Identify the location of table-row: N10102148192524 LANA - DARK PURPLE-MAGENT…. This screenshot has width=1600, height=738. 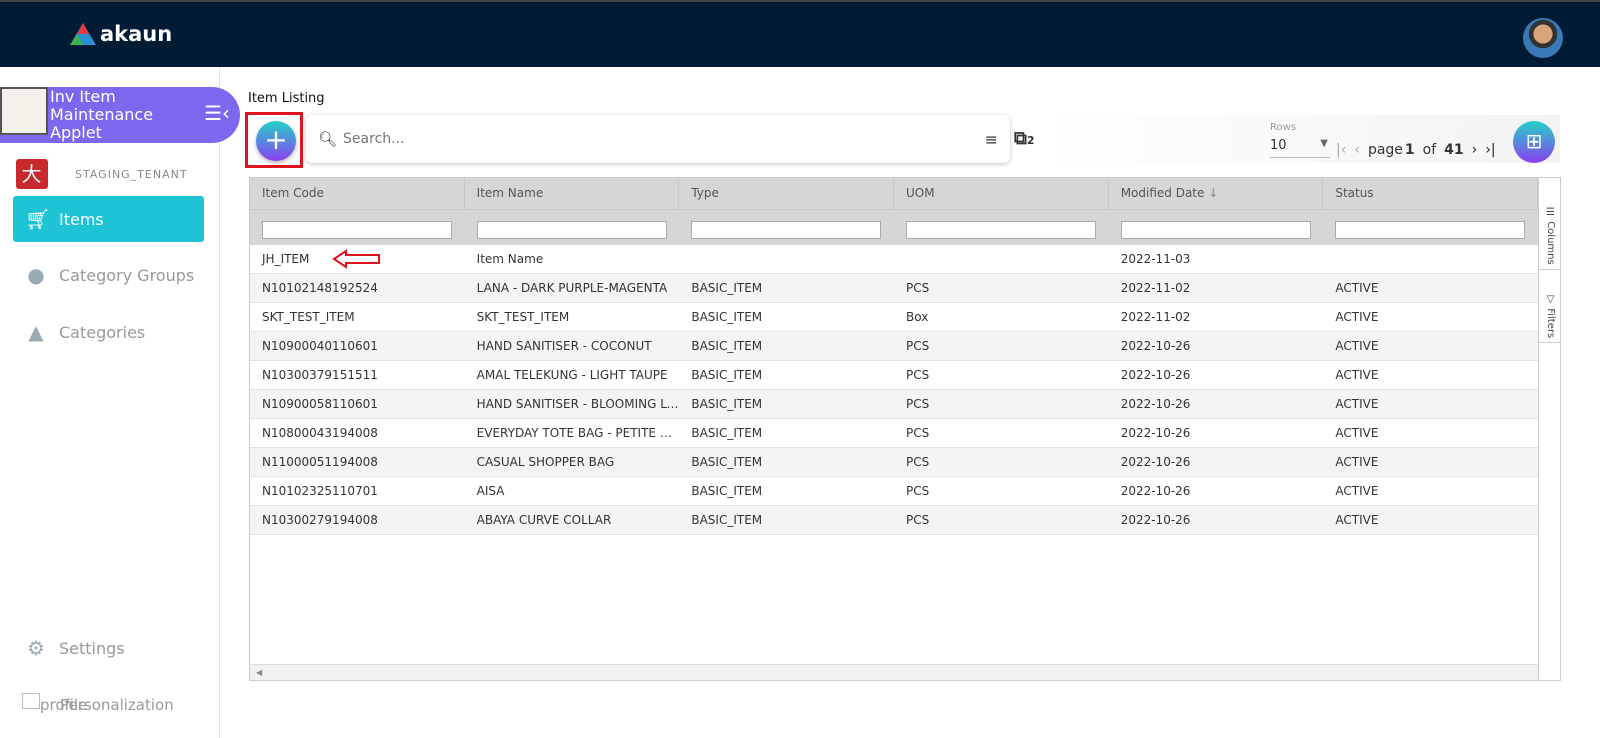
(894, 288).